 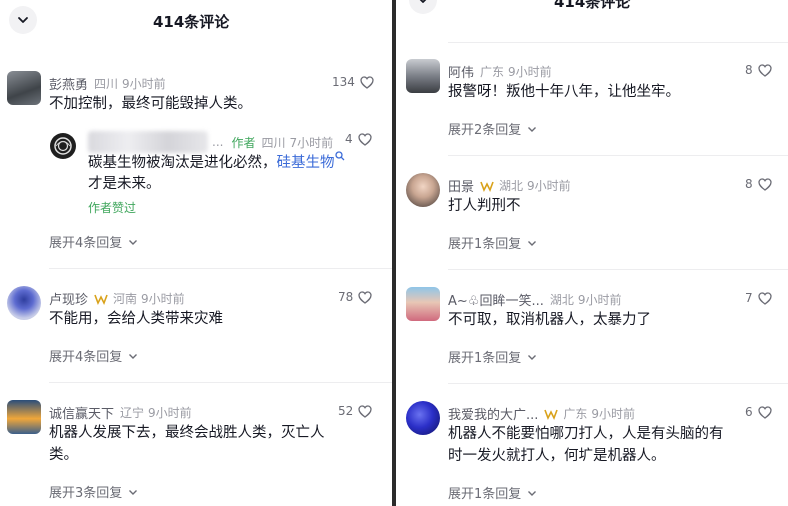 I want to click on expand-replies-button: 展开3条回复, so click(x=93, y=491).